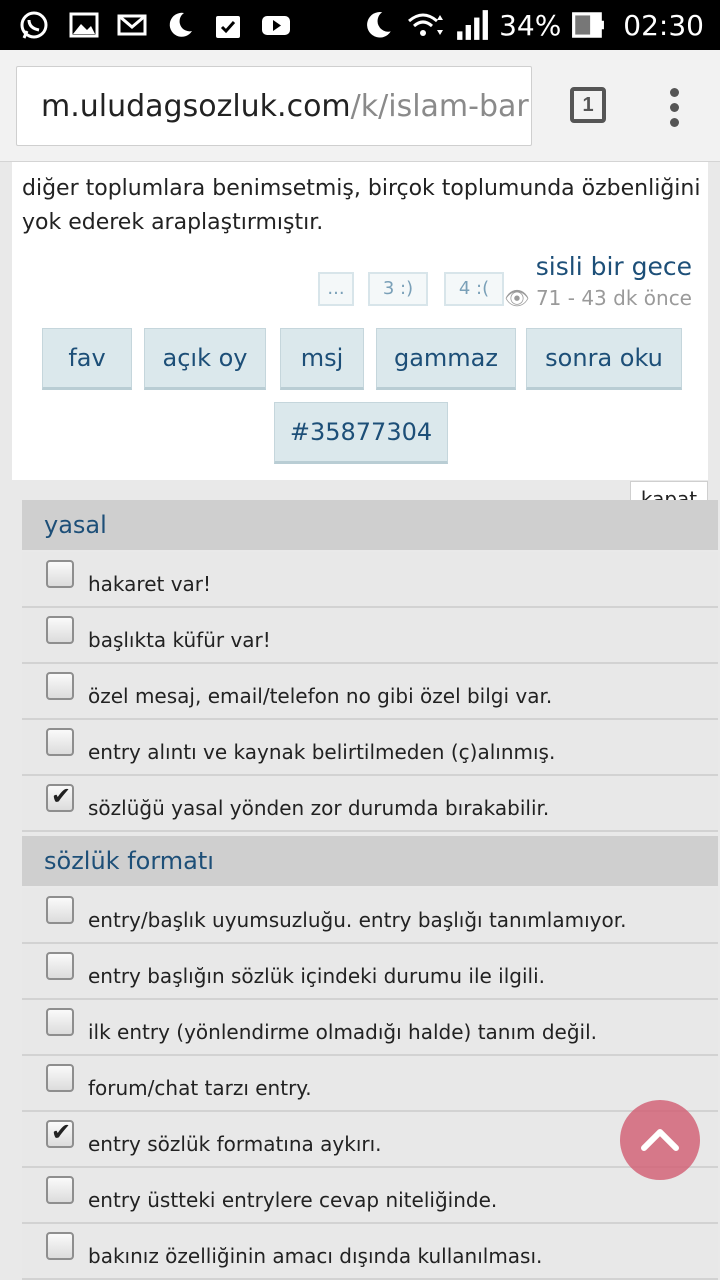 The width and height of the screenshot is (720, 1280). Describe the element at coordinates (441, 106) in the screenshot. I see `url-path: /k/islam-barı` at that location.